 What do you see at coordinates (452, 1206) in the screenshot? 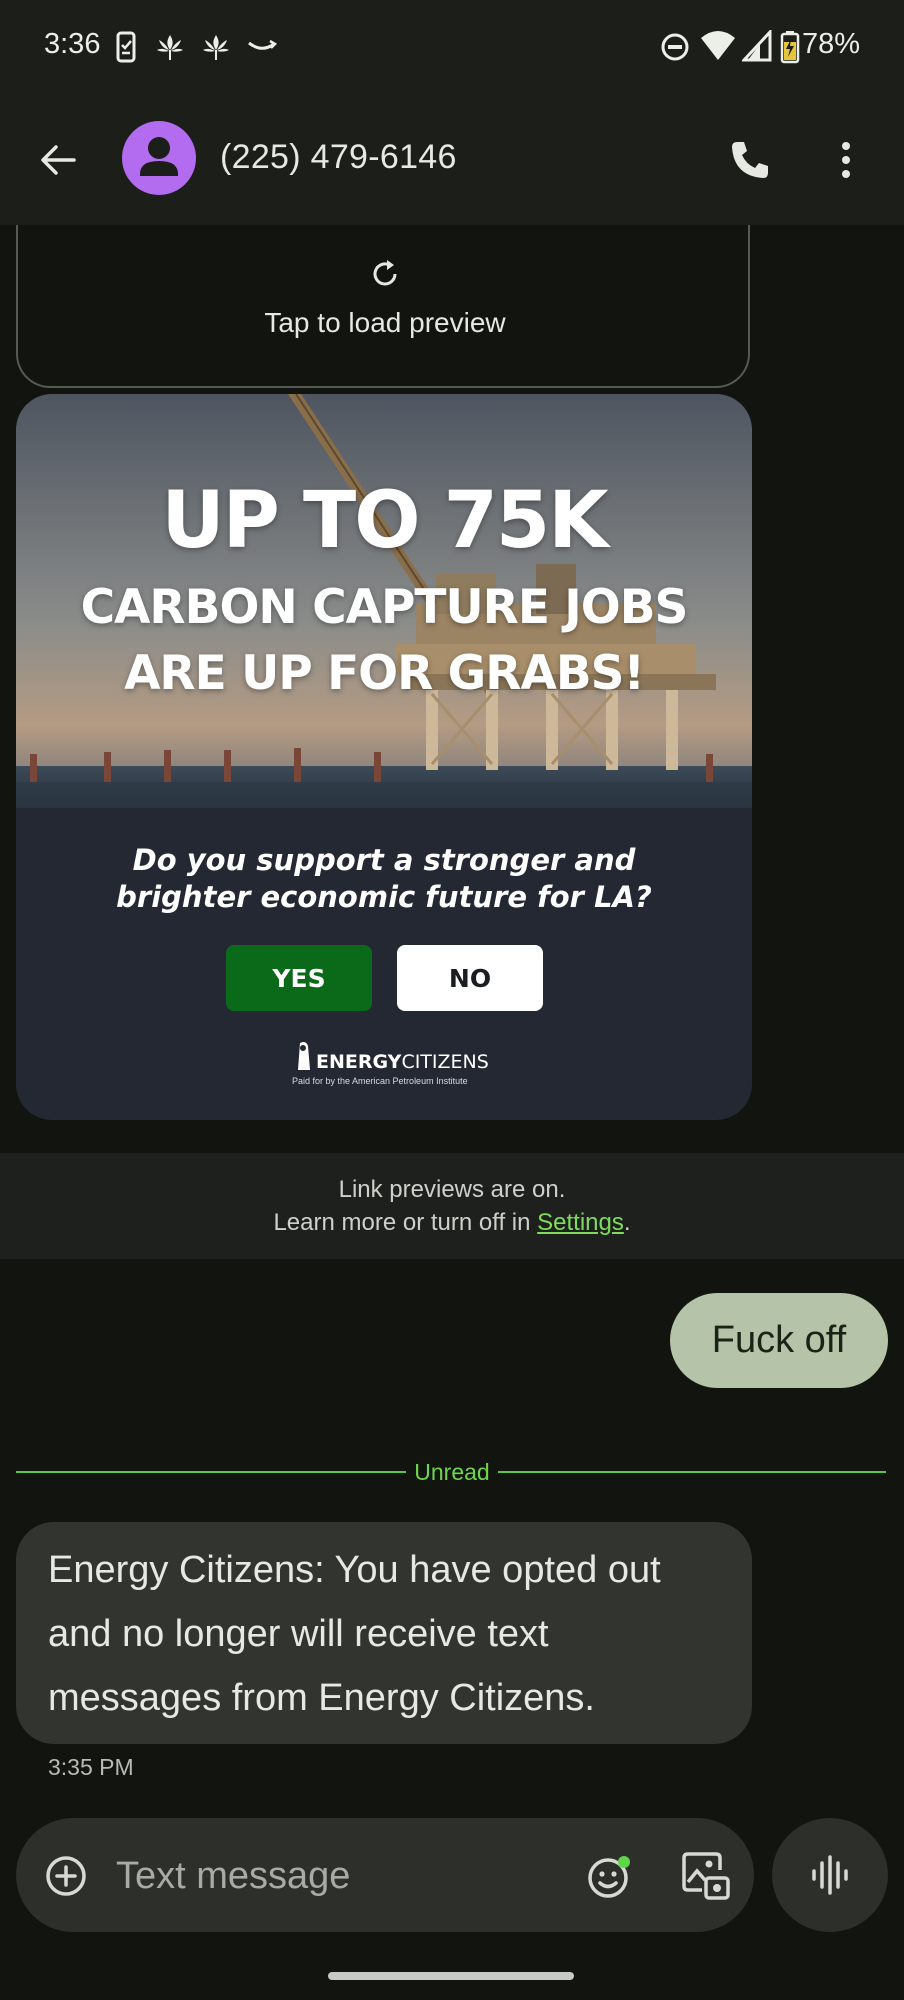
I see `link-preview-notice` at bounding box center [452, 1206].